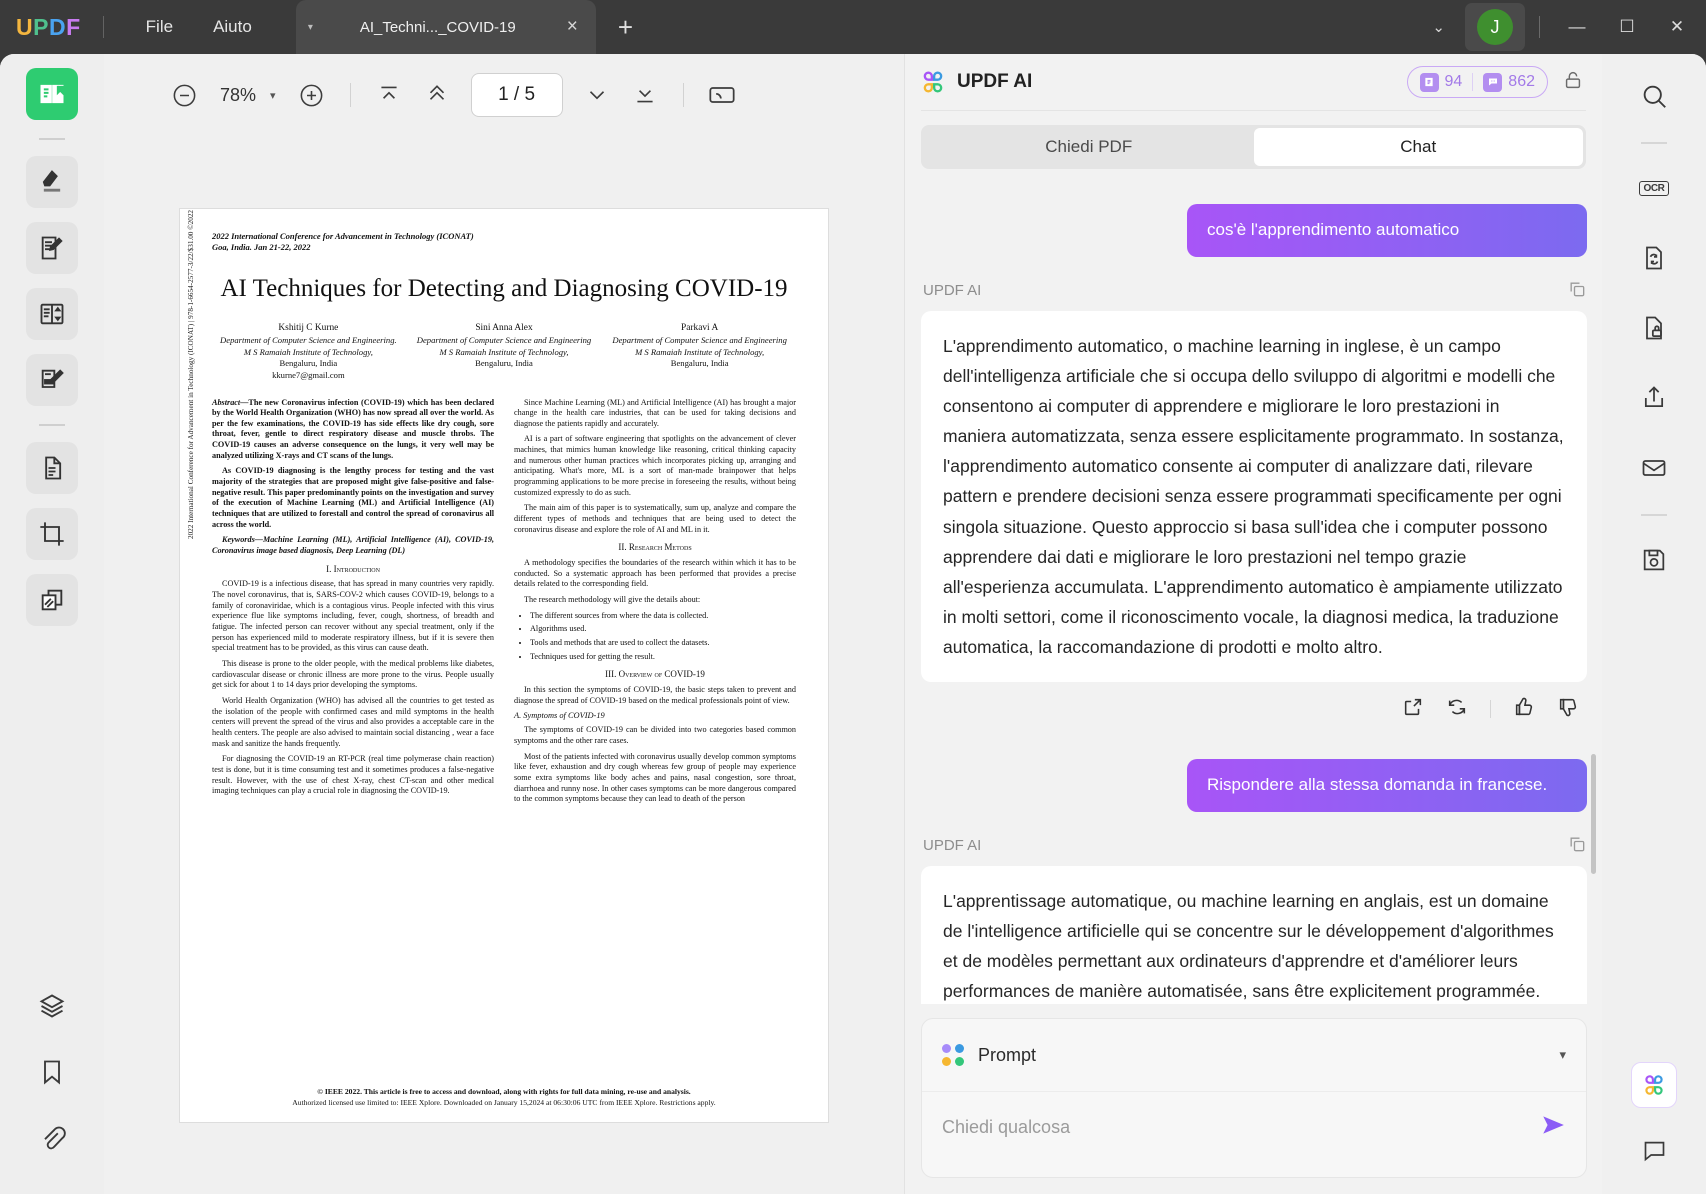  Describe the element at coordinates (308, 374) in the screenshot. I see `author-email: kkurne7@gmail.com` at that location.